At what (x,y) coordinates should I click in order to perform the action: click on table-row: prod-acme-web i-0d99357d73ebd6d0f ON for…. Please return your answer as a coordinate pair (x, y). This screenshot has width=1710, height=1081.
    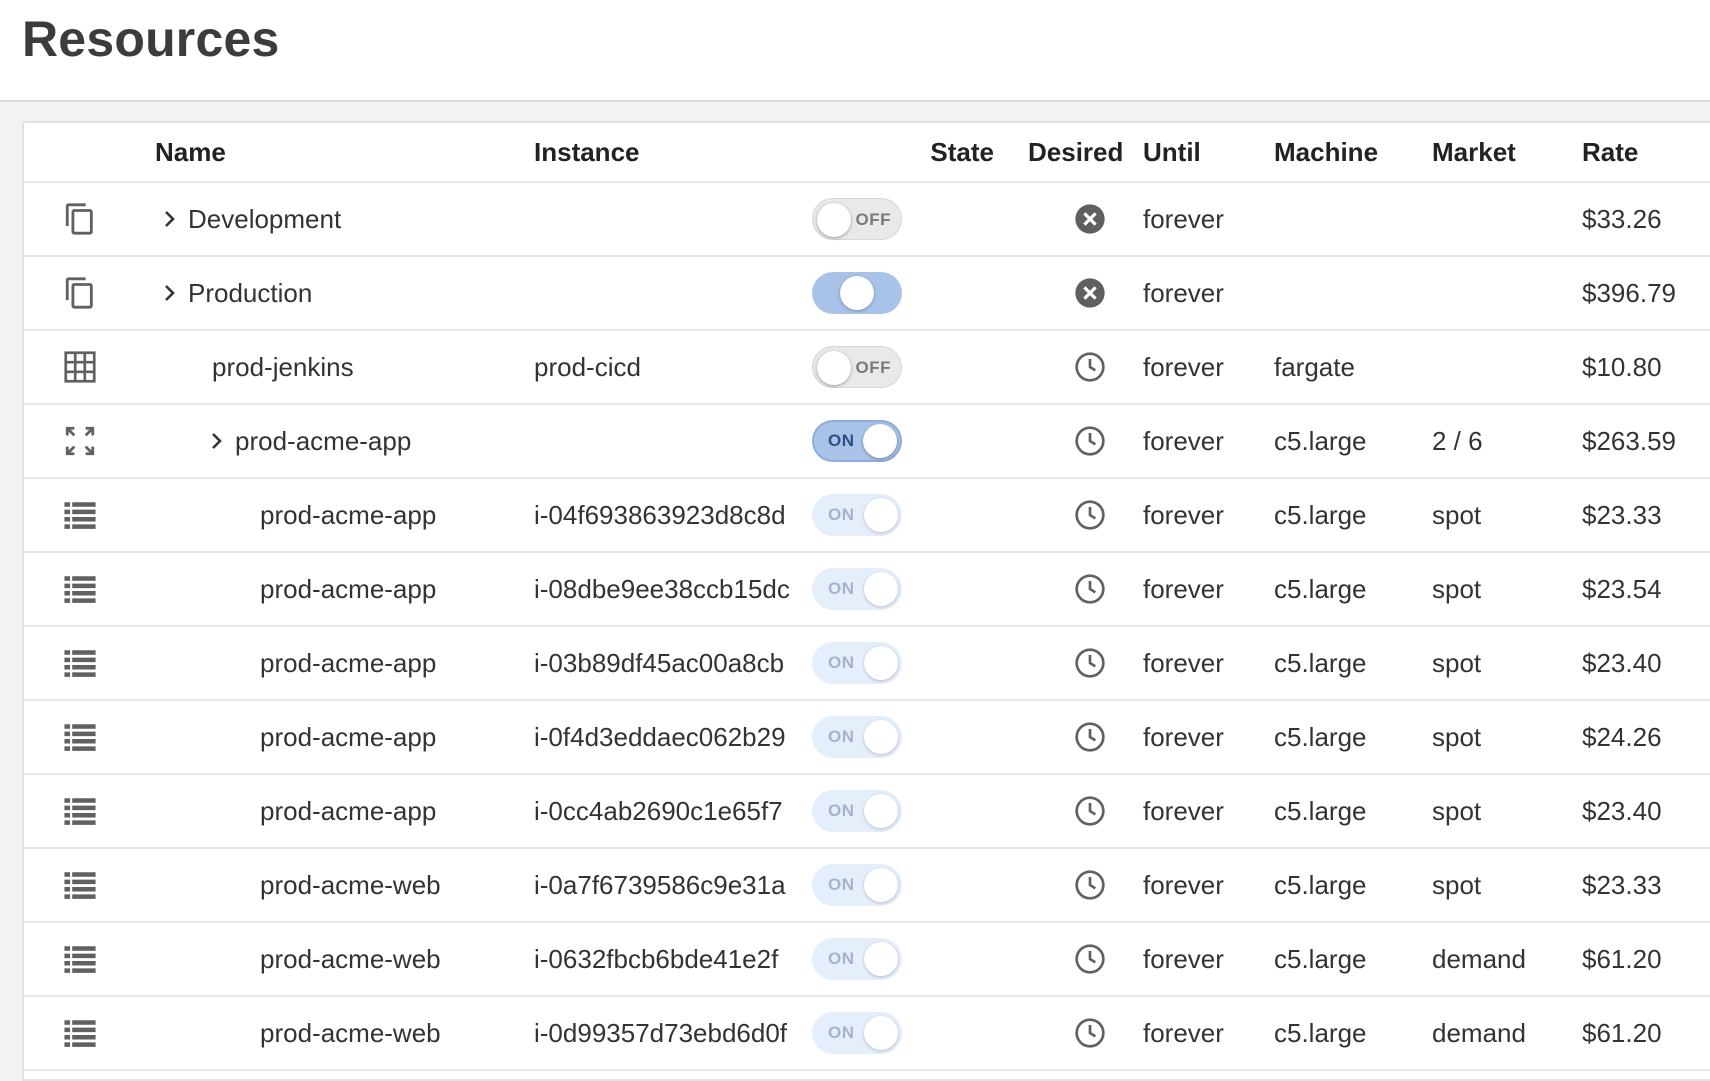
    Looking at the image, I should click on (867, 1034).